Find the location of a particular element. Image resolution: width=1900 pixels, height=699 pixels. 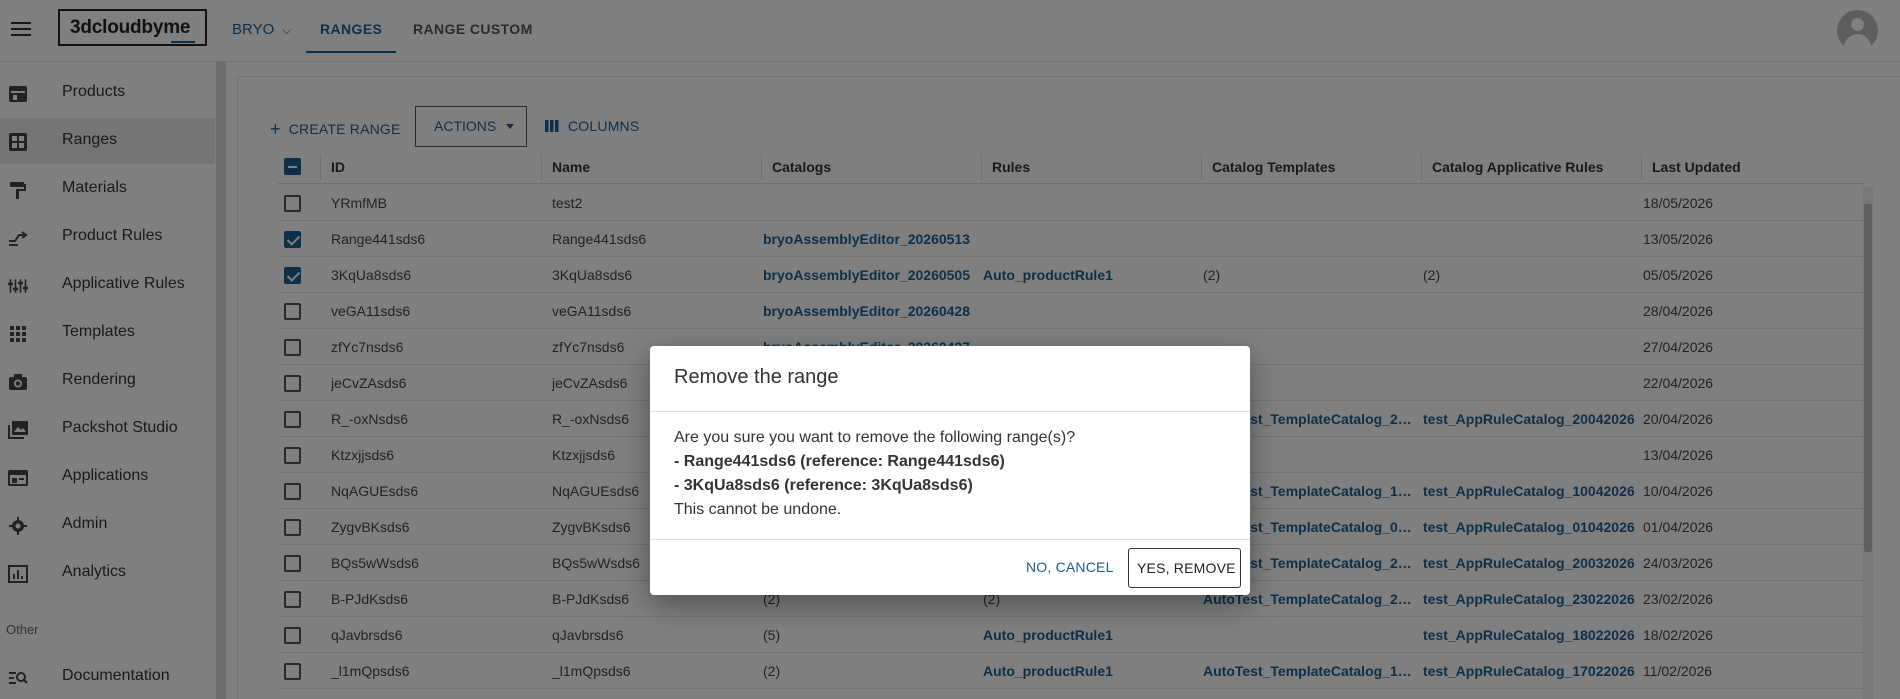

confirm-remove-button: YES, REMOVE is located at coordinates (1184, 568).